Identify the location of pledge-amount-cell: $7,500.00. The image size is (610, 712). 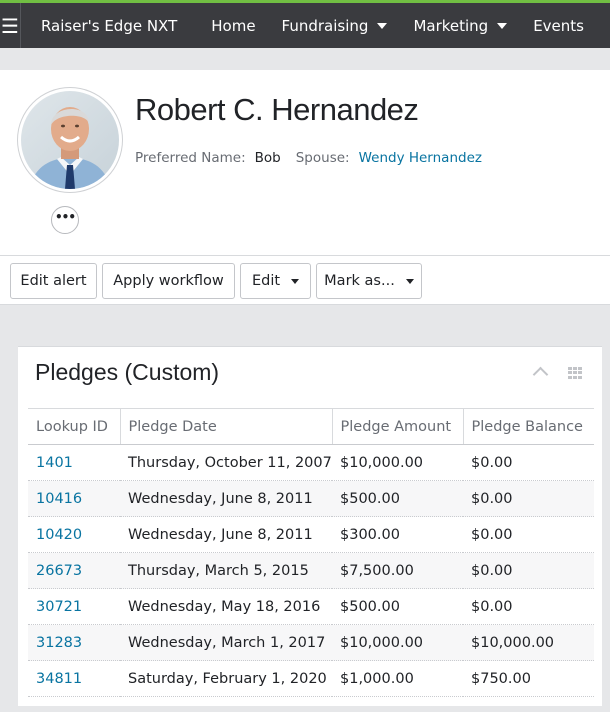
(397, 570).